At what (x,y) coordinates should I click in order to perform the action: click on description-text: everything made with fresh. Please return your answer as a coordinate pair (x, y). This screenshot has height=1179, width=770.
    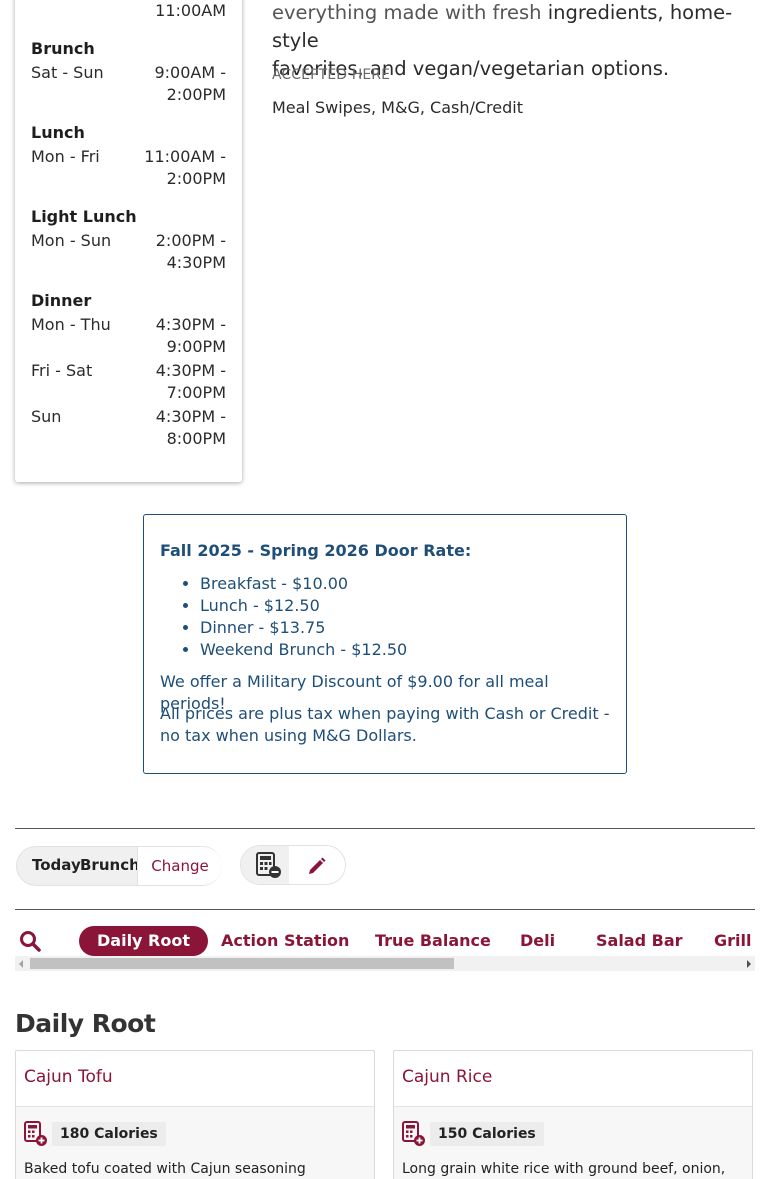
    Looking at the image, I should click on (407, 12).